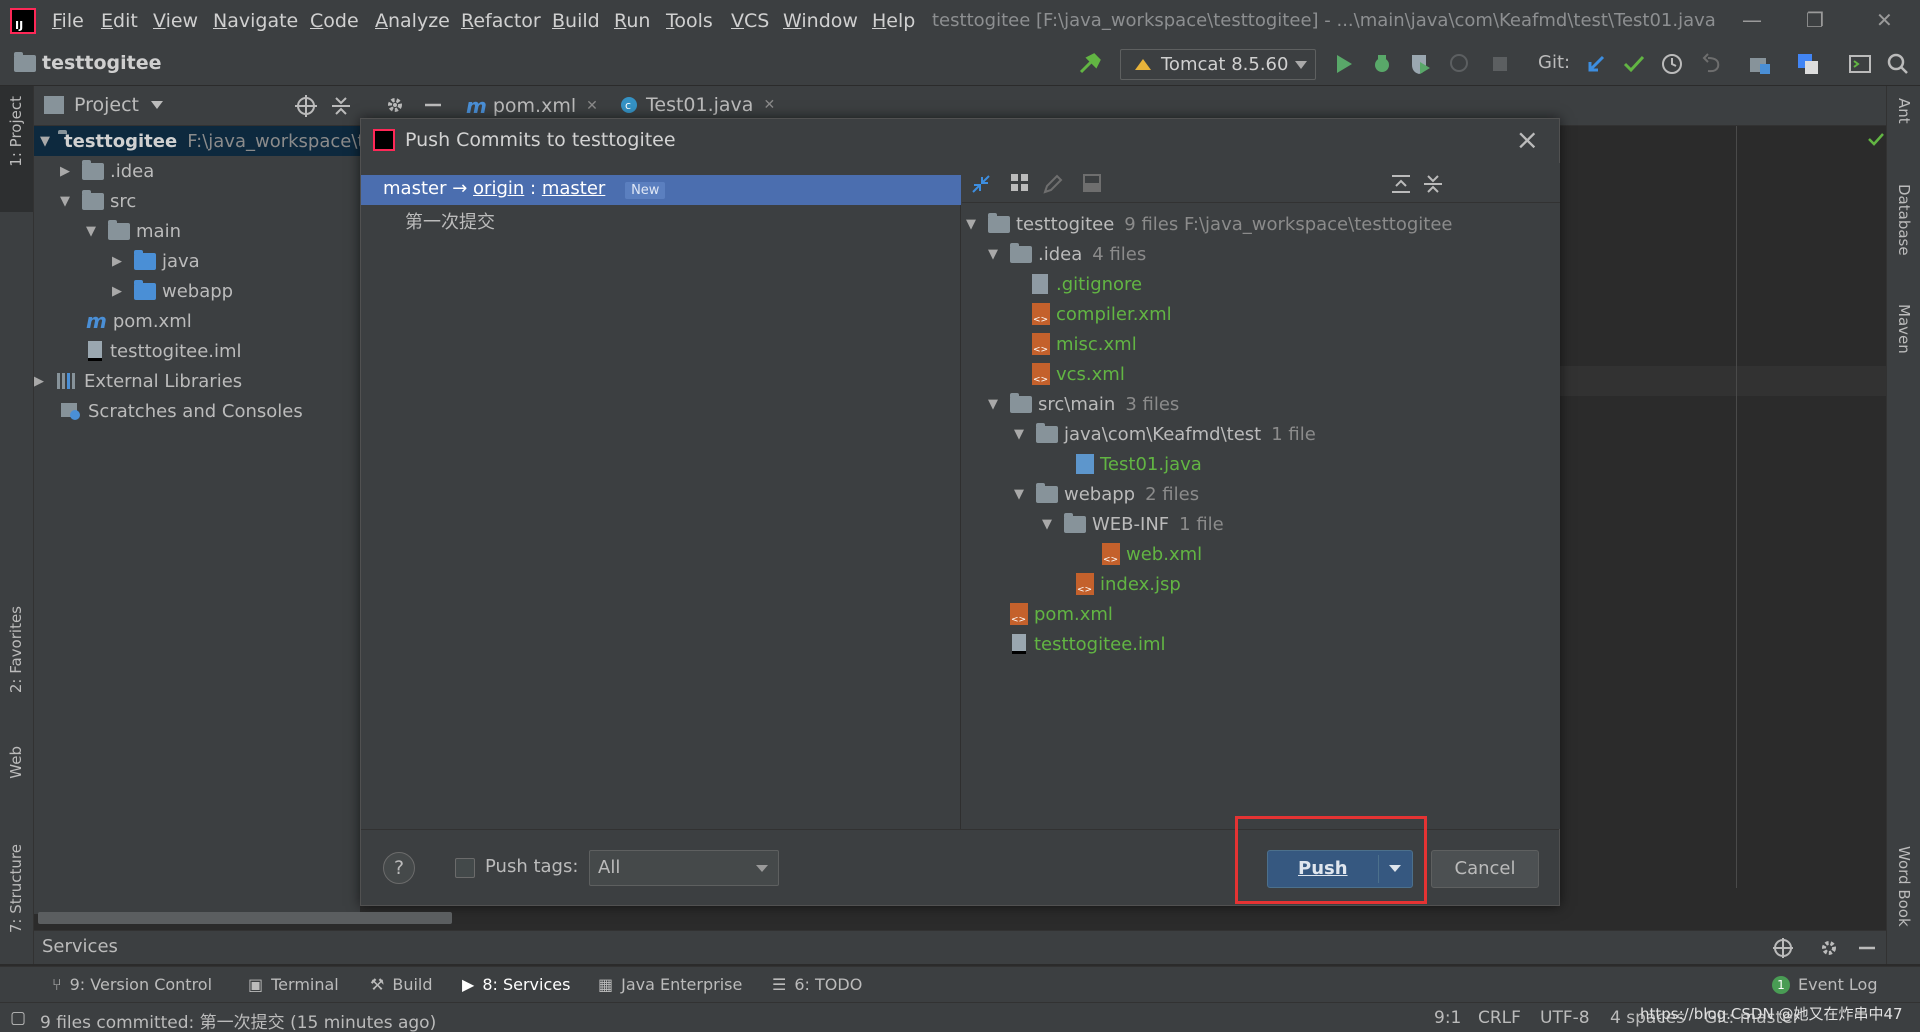  What do you see at coordinates (1460, 64) in the screenshot?
I see `profile-icon` at bounding box center [1460, 64].